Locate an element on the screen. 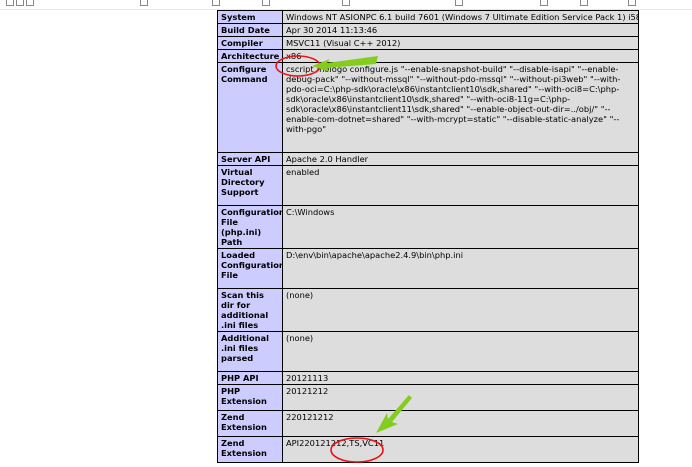 The height and width of the screenshot is (467, 692). table-row: Zend Extension API220121212,TS,VC11 is located at coordinates (428, 449).